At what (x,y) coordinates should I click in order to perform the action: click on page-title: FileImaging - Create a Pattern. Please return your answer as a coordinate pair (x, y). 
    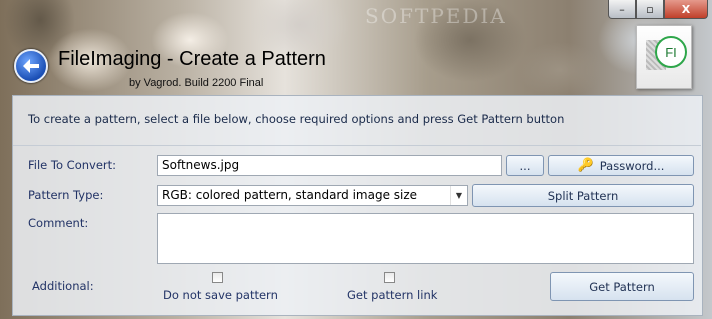
    Looking at the image, I should click on (192, 59).